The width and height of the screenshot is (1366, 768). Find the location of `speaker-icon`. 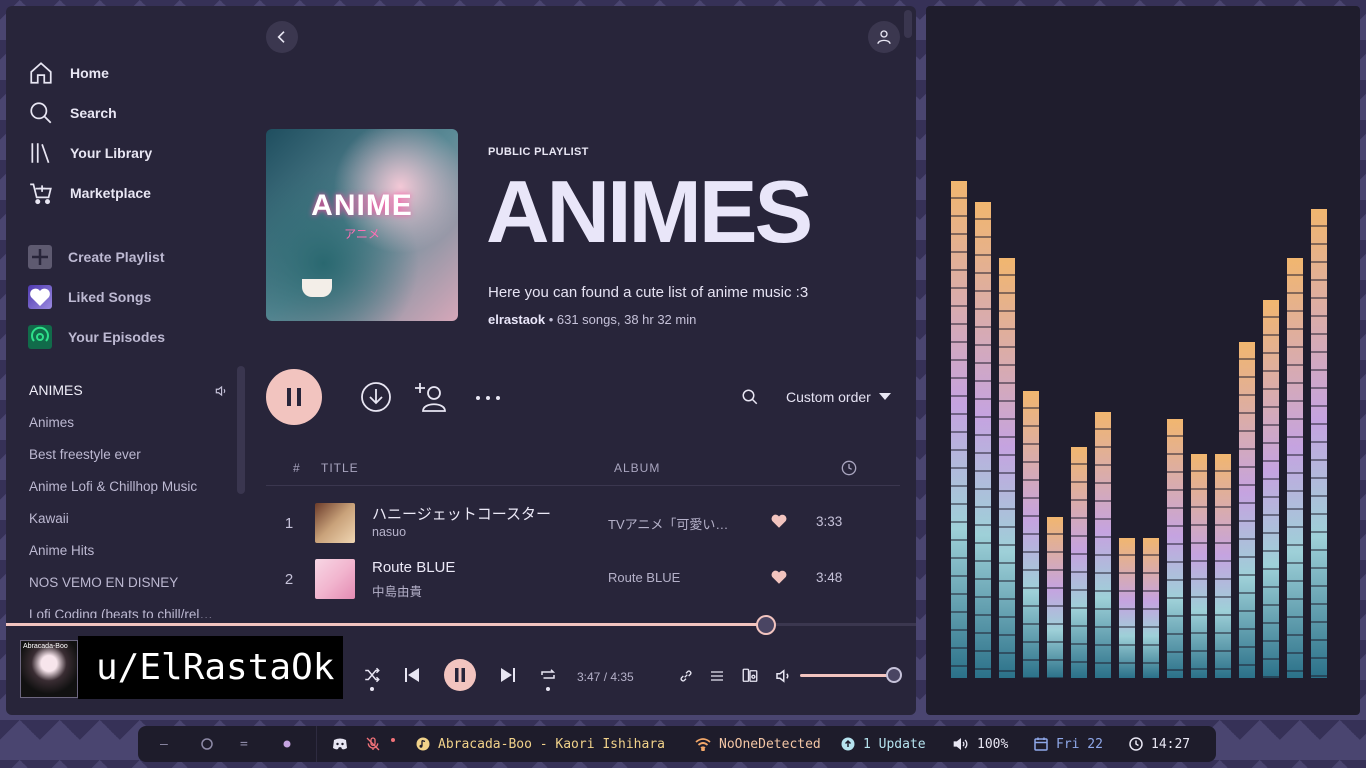

speaker-icon is located at coordinates (220, 391).